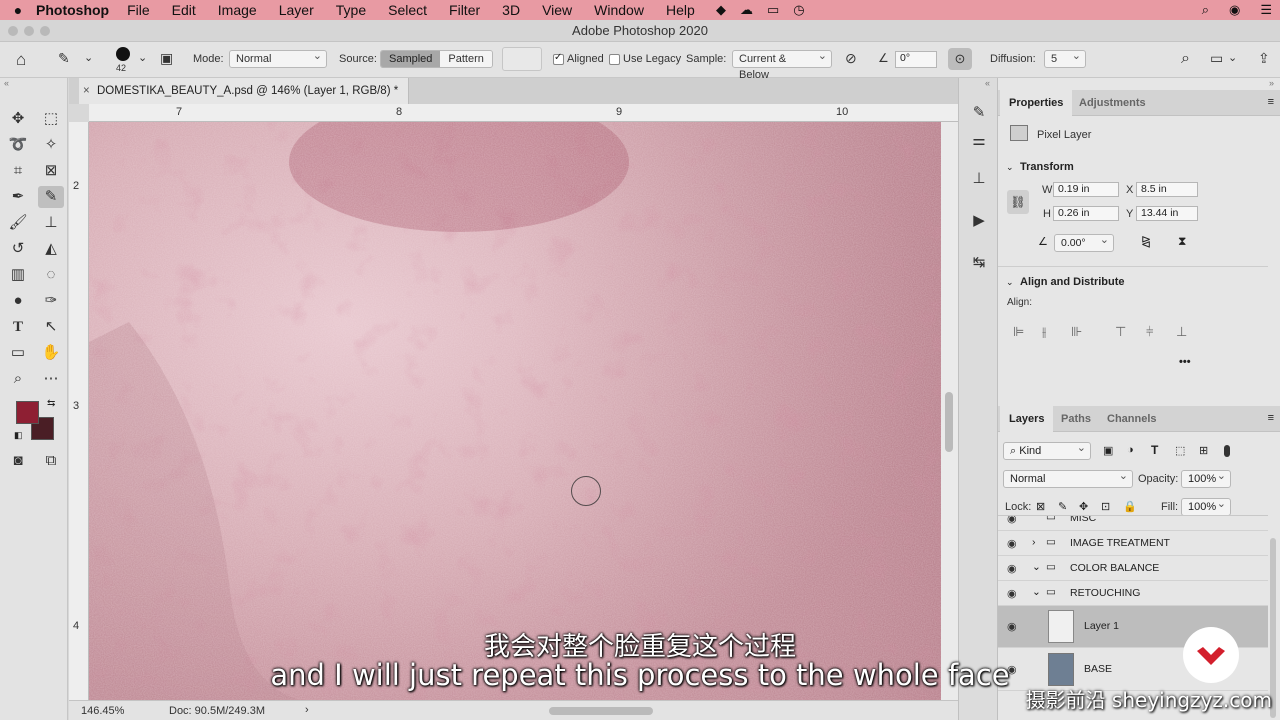 Image resolution: width=1280 pixels, height=720 pixels. What do you see at coordinates (979, 221) in the screenshot?
I see `actions-panel-icon: ▶` at bounding box center [979, 221].